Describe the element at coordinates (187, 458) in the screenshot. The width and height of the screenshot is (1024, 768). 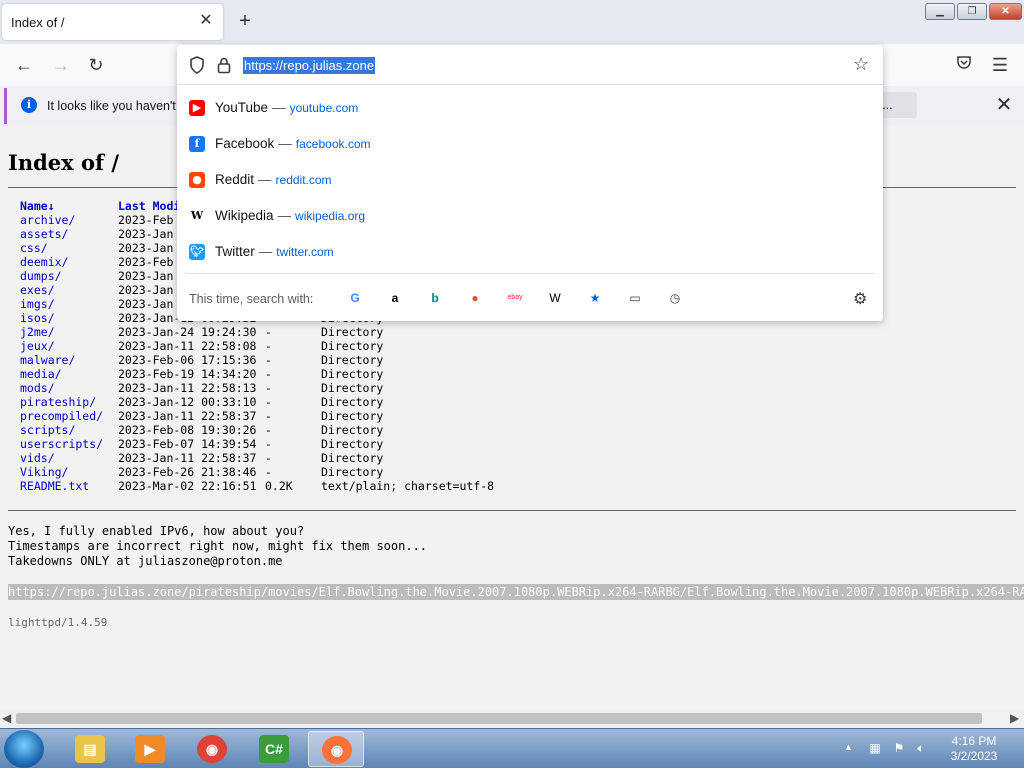
I see `entry-modified: 2023-Jan-11 22:58:37` at that location.